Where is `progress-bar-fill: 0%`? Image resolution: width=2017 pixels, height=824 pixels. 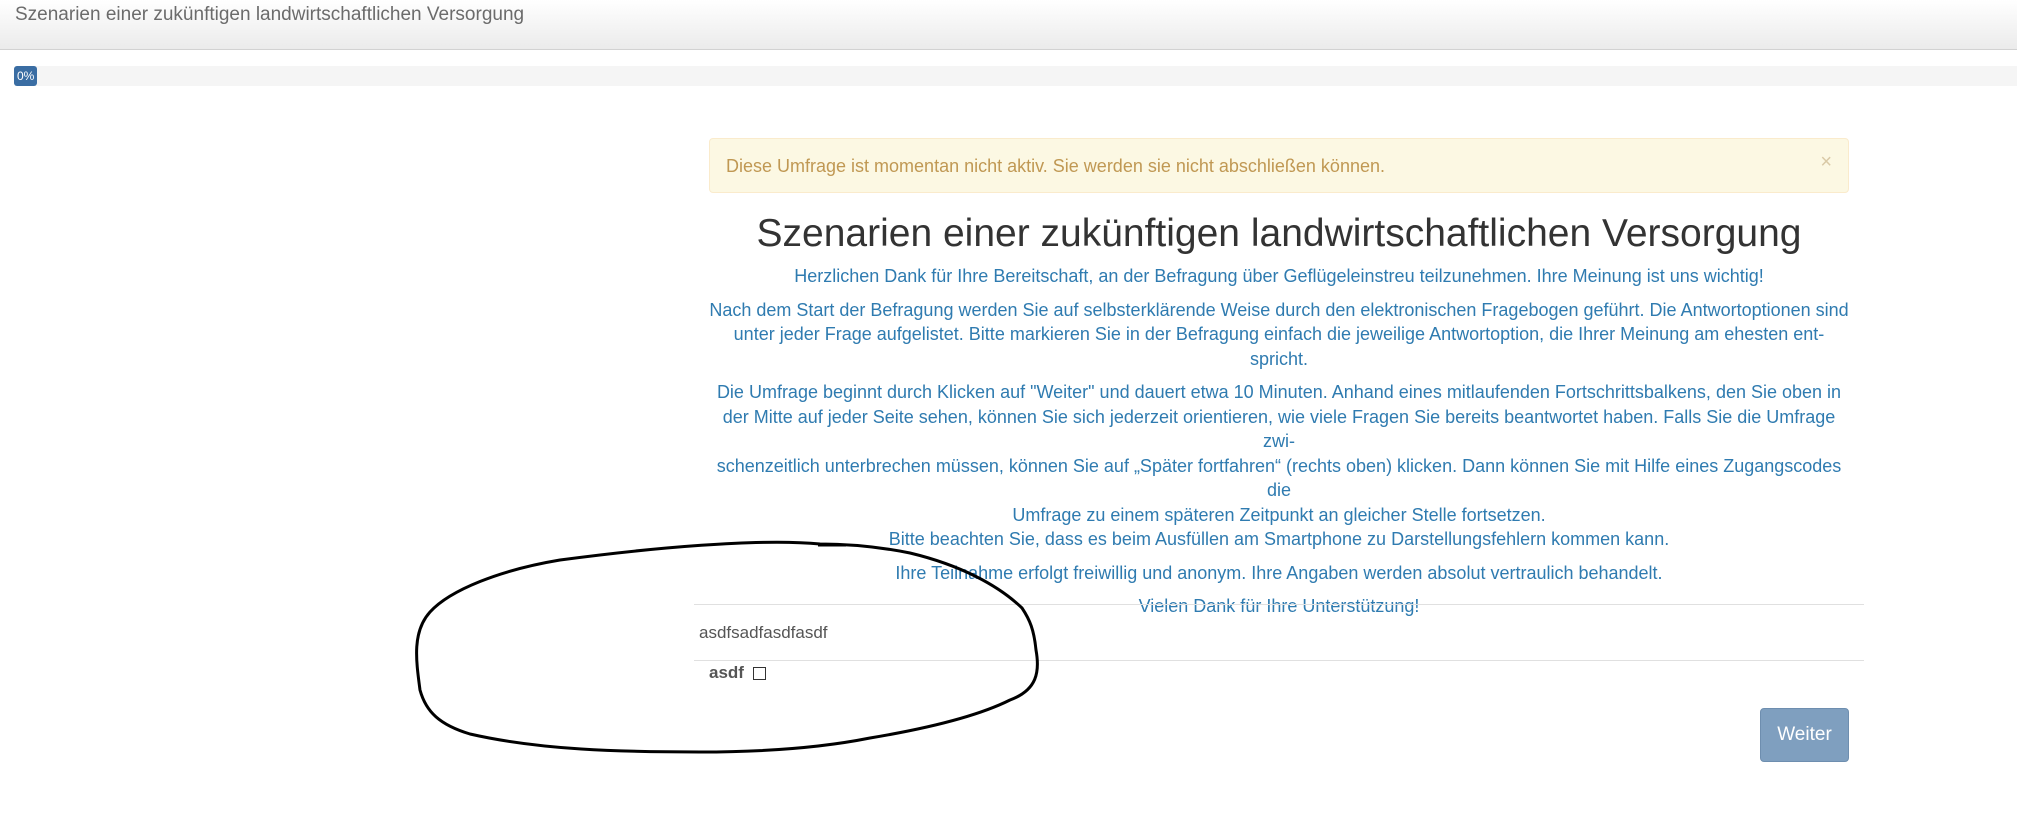 progress-bar-fill: 0% is located at coordinates (26, 76).